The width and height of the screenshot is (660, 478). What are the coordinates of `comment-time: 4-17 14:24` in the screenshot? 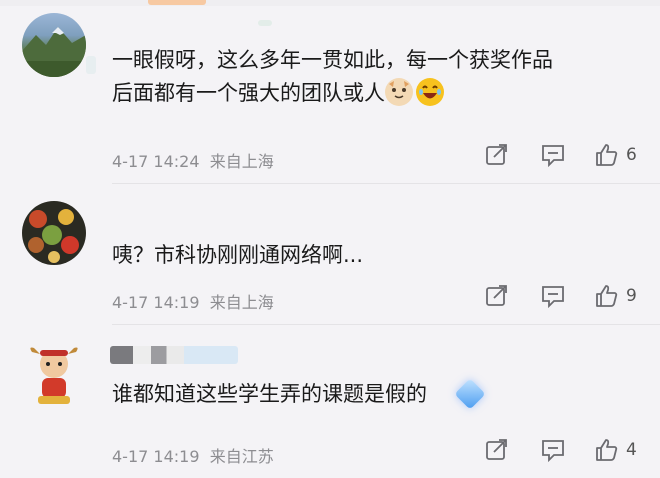 It's located at (156, 161).